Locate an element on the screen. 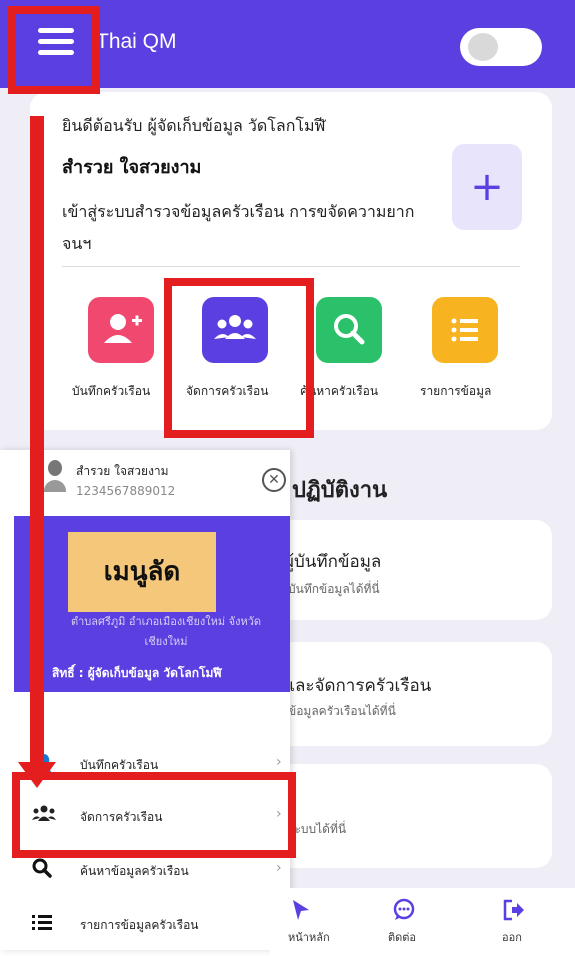 This screenshot has height=956, width=575. logout-icon is located at coordinates (513, 910).